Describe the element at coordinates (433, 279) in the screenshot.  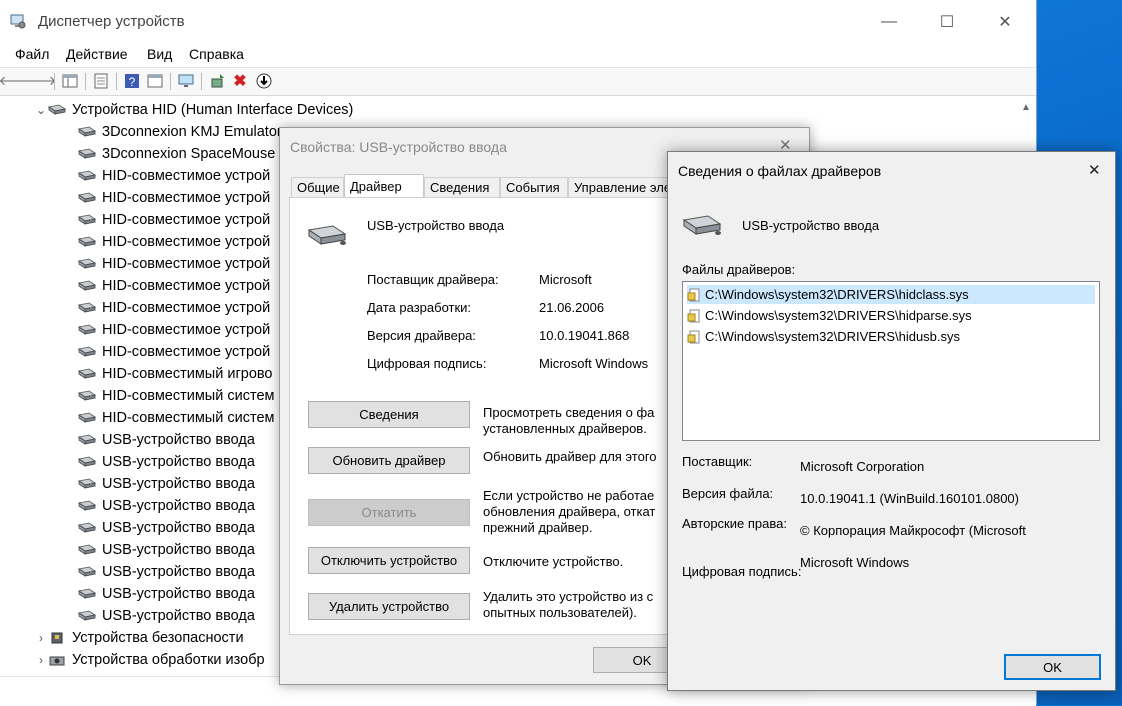
I see `field-label: Поставщик драйвера:` at that location.